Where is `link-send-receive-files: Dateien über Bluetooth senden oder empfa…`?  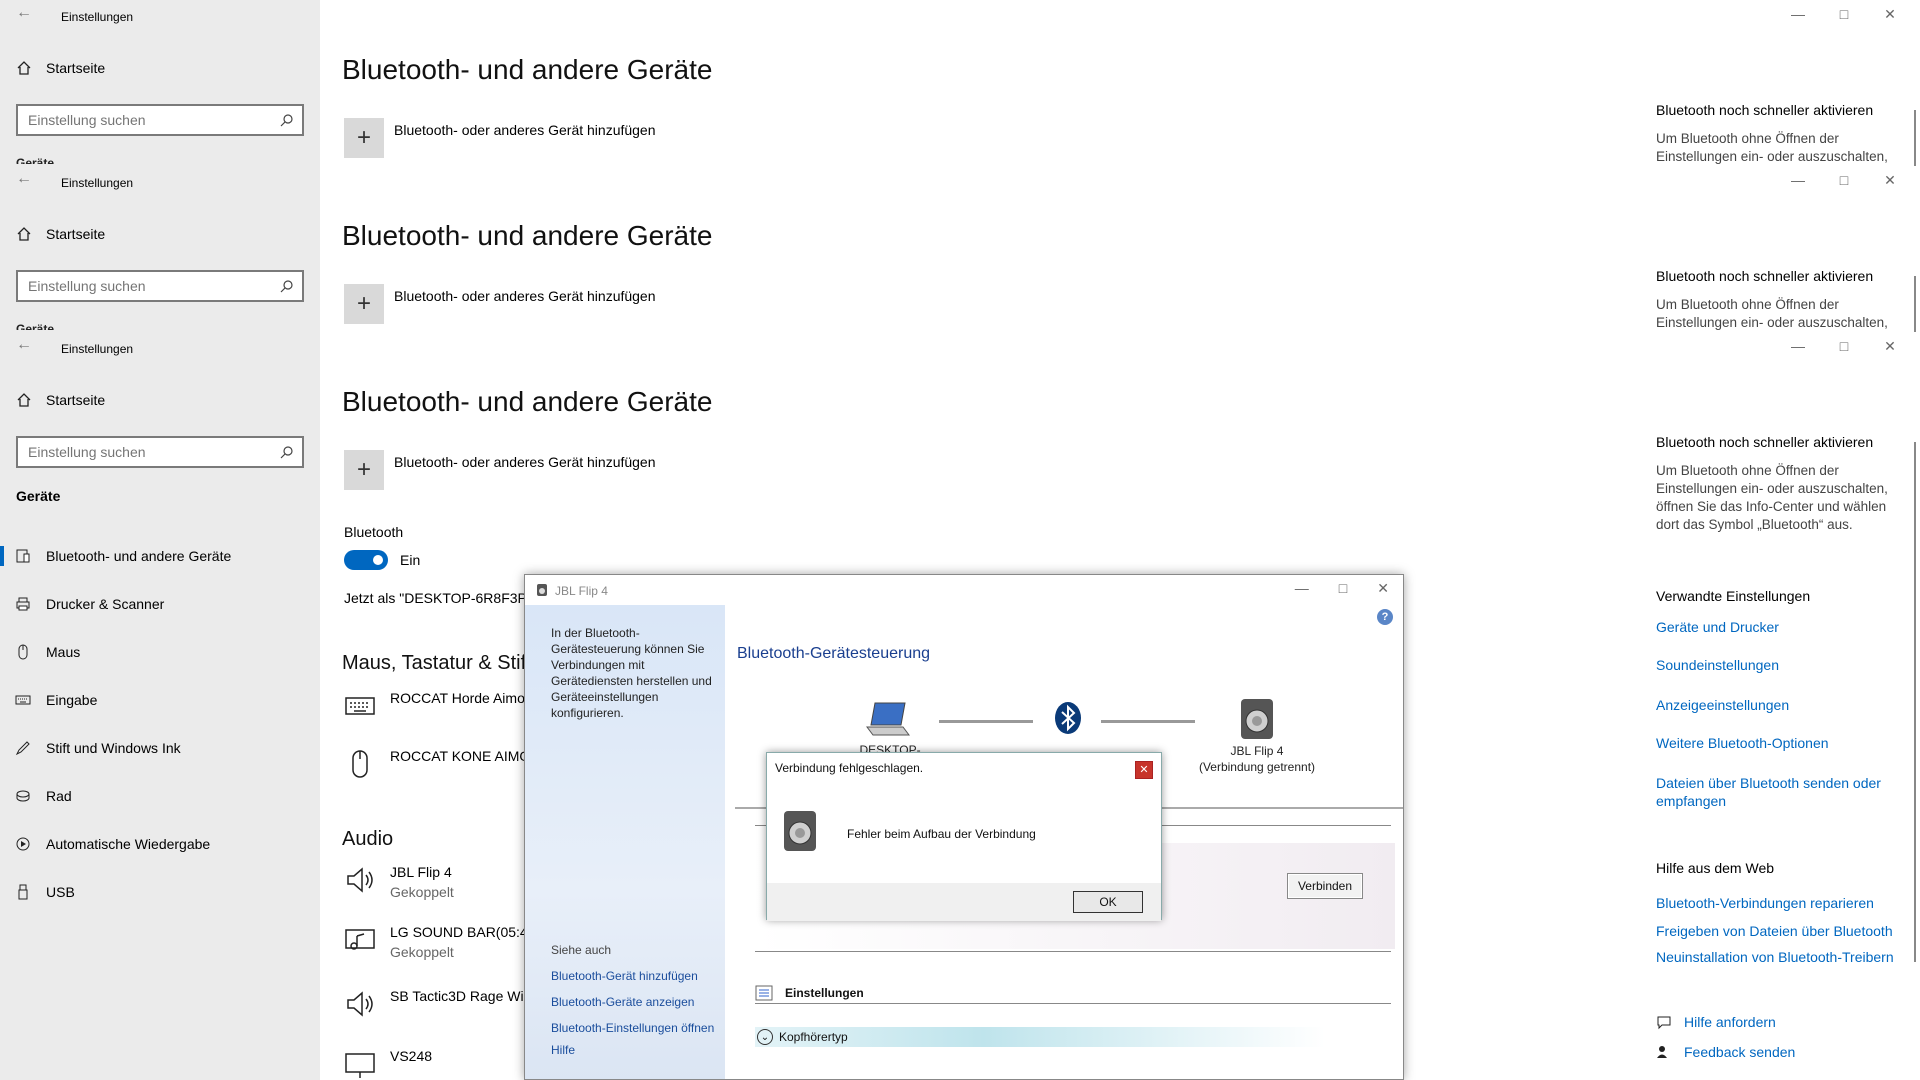
link-send-receive-files: Dateien über Bluetooth senden oder empfa… is located at coordinates (1781, 792).